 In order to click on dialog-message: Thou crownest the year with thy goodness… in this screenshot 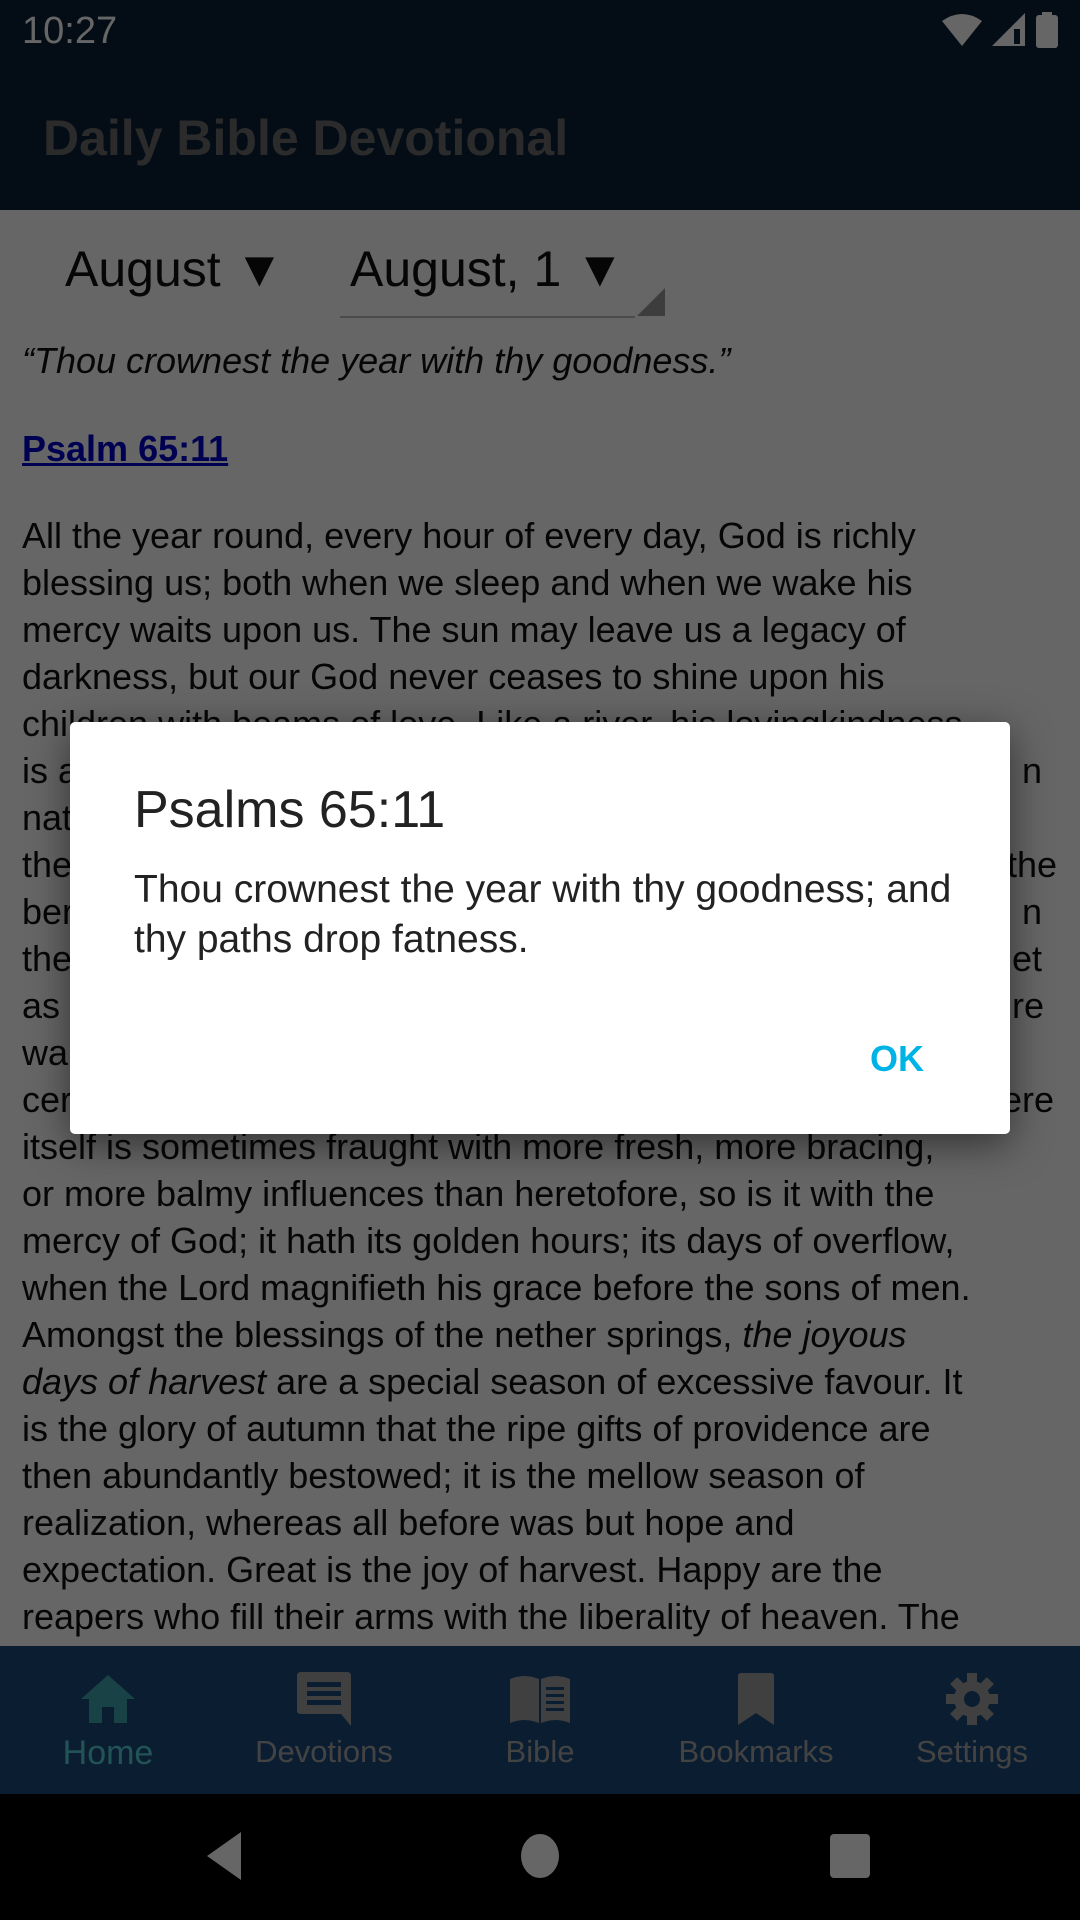, I will do `click(543, 914)`.